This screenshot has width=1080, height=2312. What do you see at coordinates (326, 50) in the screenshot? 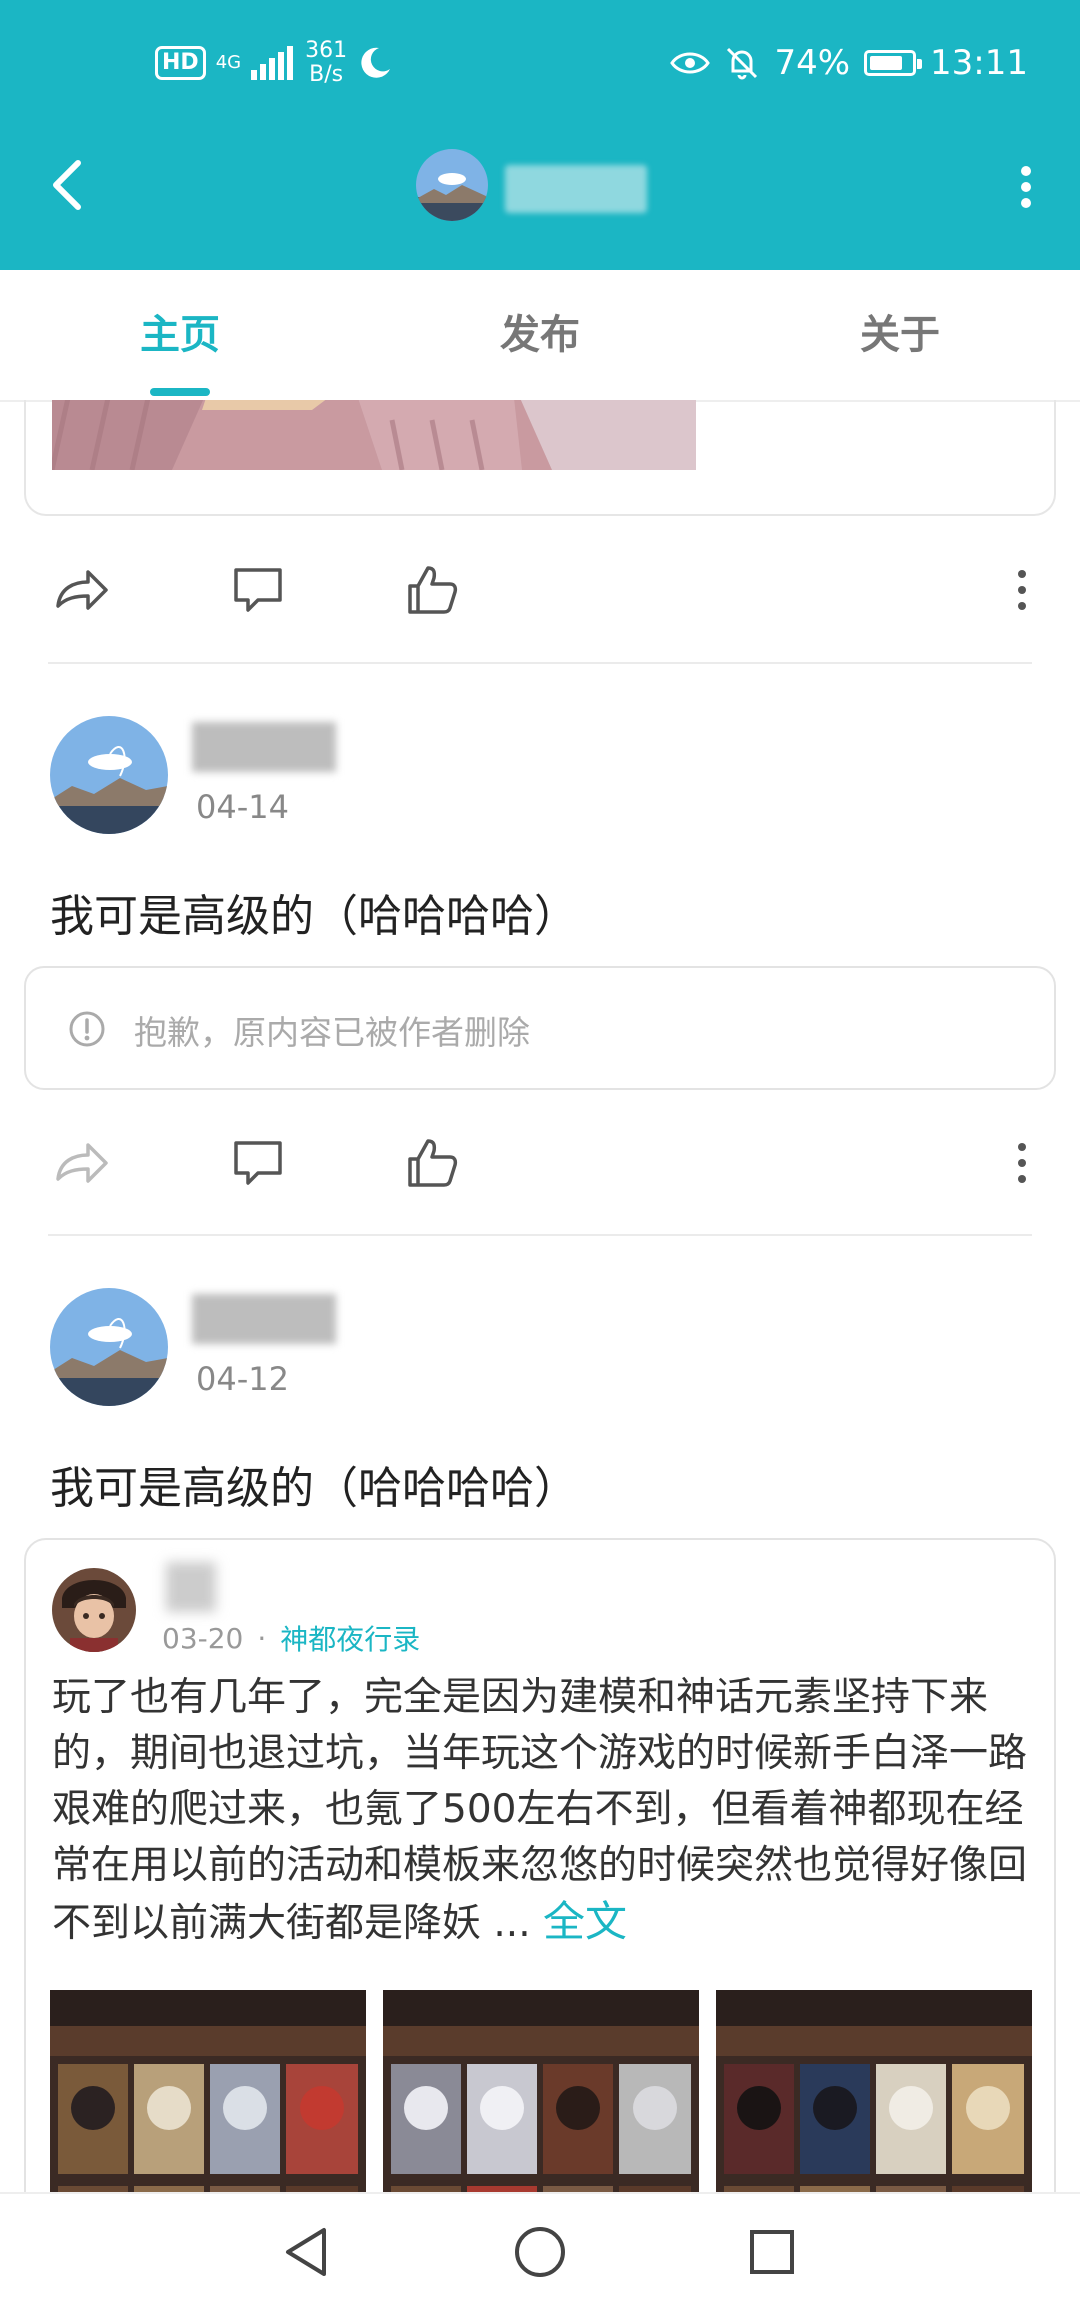
I see `speed-value: 361` at bounding box center [326, 50].